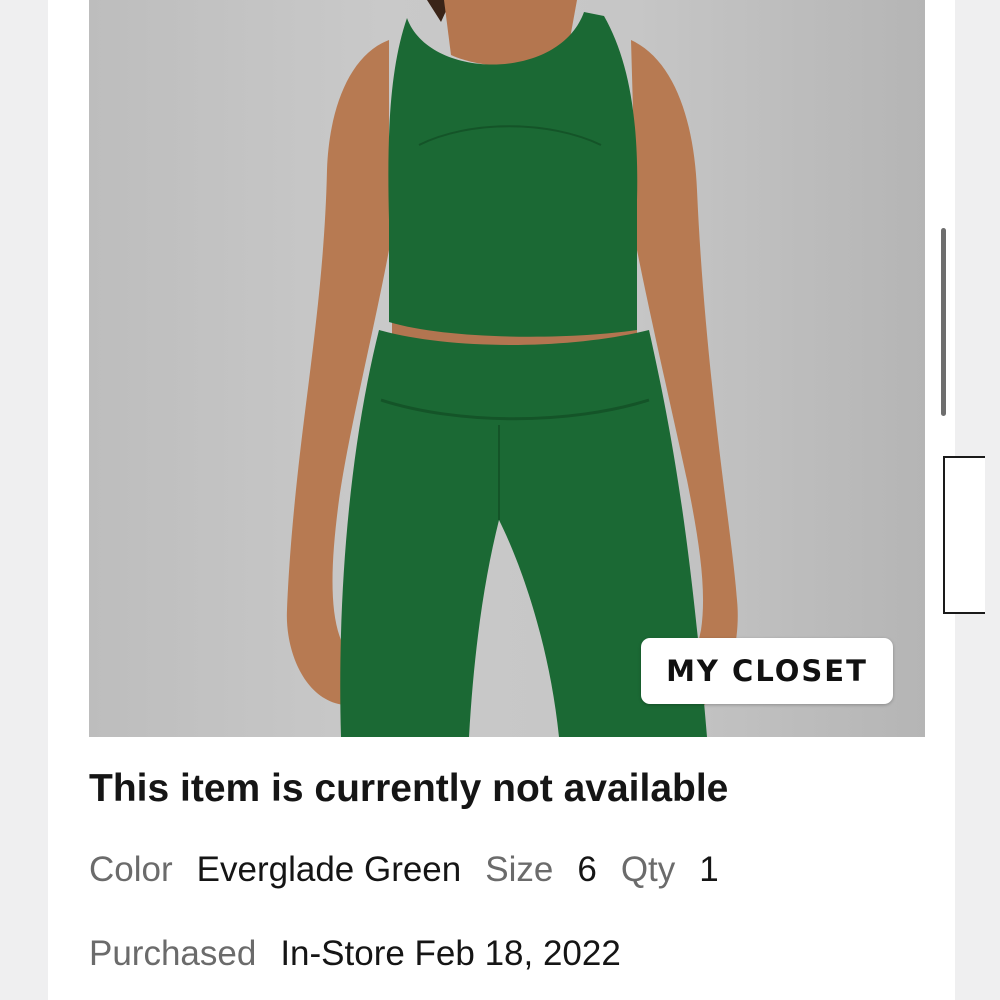 The height and width of the screenshot is (1000, 1000). What do you see at coordinates (943, 322) in the screenshot?
I see `scrollbar` at bounding box center [943, 322].